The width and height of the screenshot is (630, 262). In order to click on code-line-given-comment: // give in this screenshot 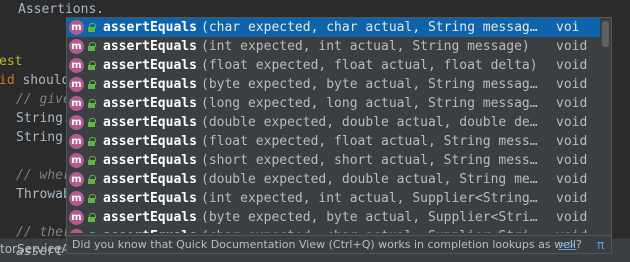, I will do `click(43, 99)`.